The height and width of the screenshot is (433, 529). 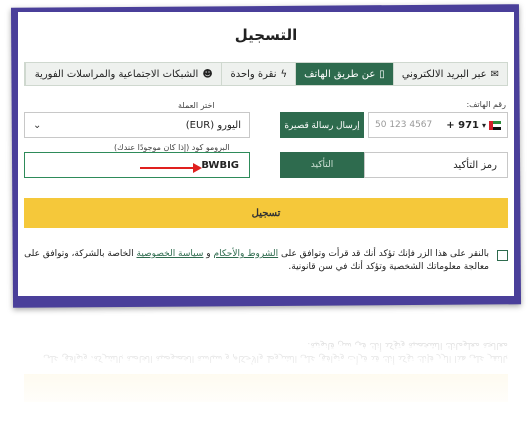 What do you see at coordinates (462, 125) in the screenshot?
I see `country-code: + 971` at bounding box center [462, 125].